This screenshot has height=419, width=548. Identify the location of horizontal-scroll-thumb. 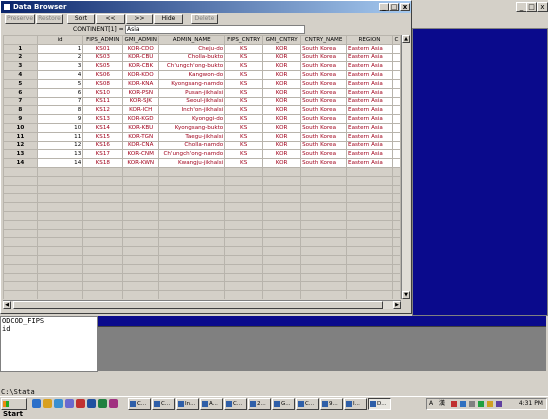
(198, 305).